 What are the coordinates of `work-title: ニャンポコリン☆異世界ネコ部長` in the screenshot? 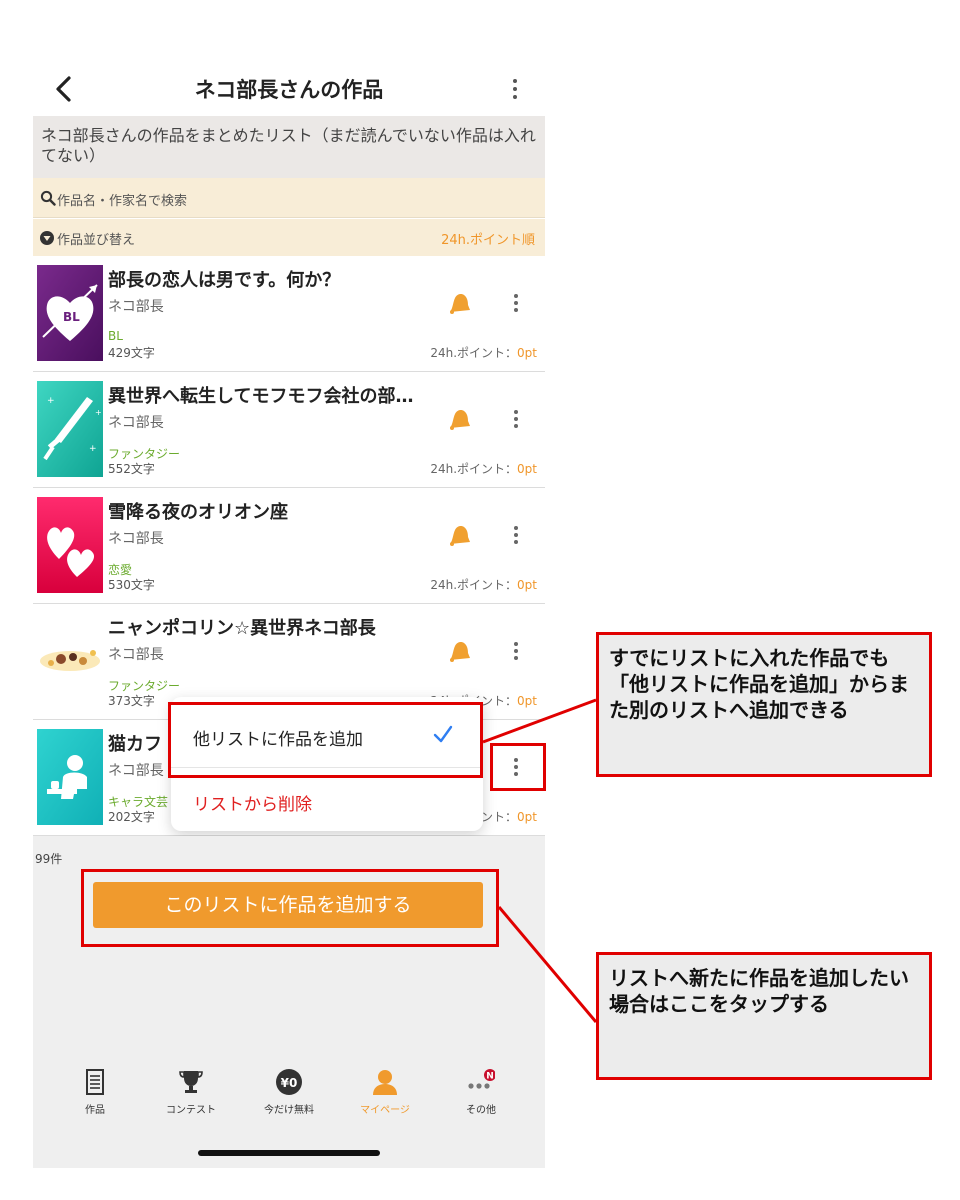 It's located at (242, 627).